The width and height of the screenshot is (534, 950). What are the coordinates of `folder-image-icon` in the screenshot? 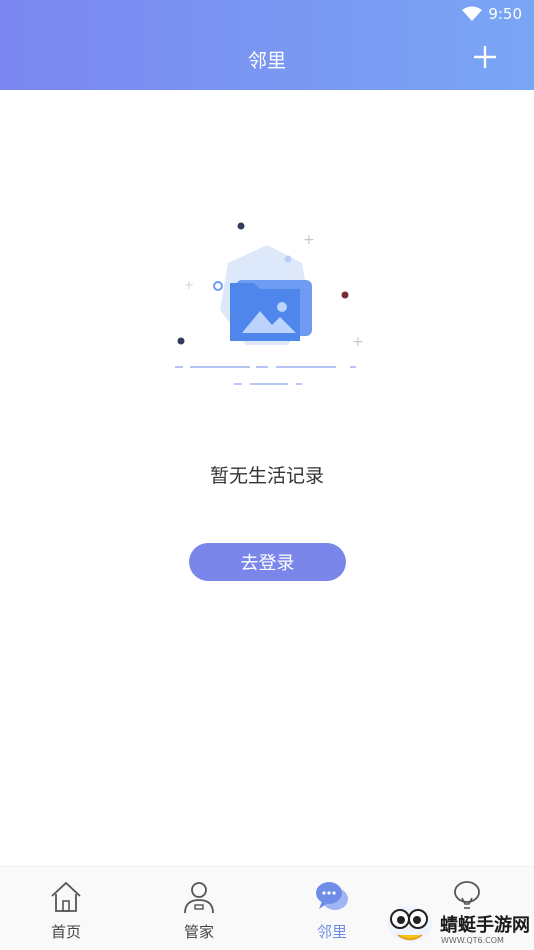 It's located at (266, 295).